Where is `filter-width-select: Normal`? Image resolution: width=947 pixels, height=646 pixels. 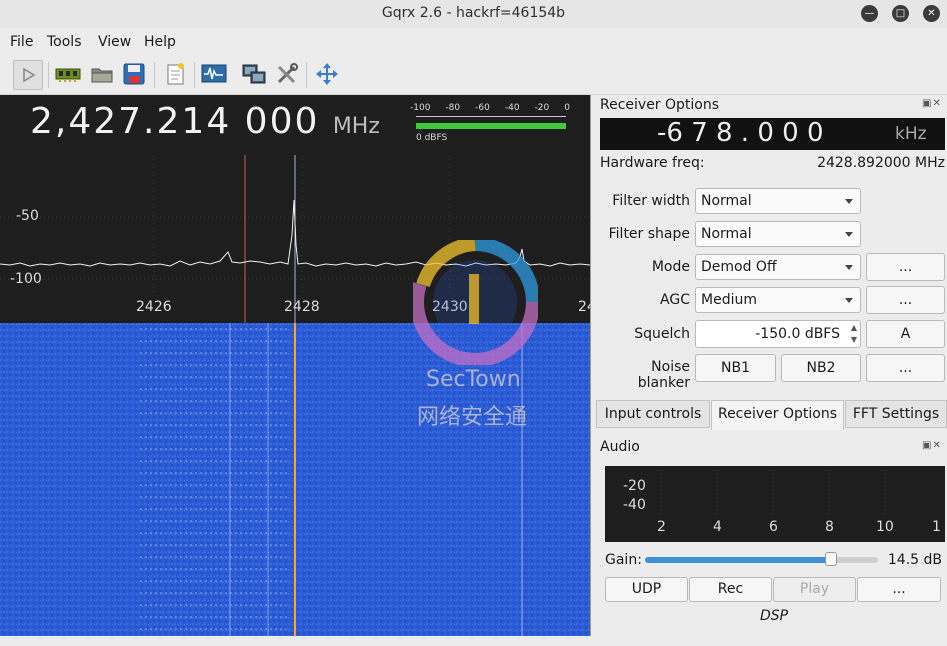 filter-width-select: Normal is located at coordinates (778, 201).